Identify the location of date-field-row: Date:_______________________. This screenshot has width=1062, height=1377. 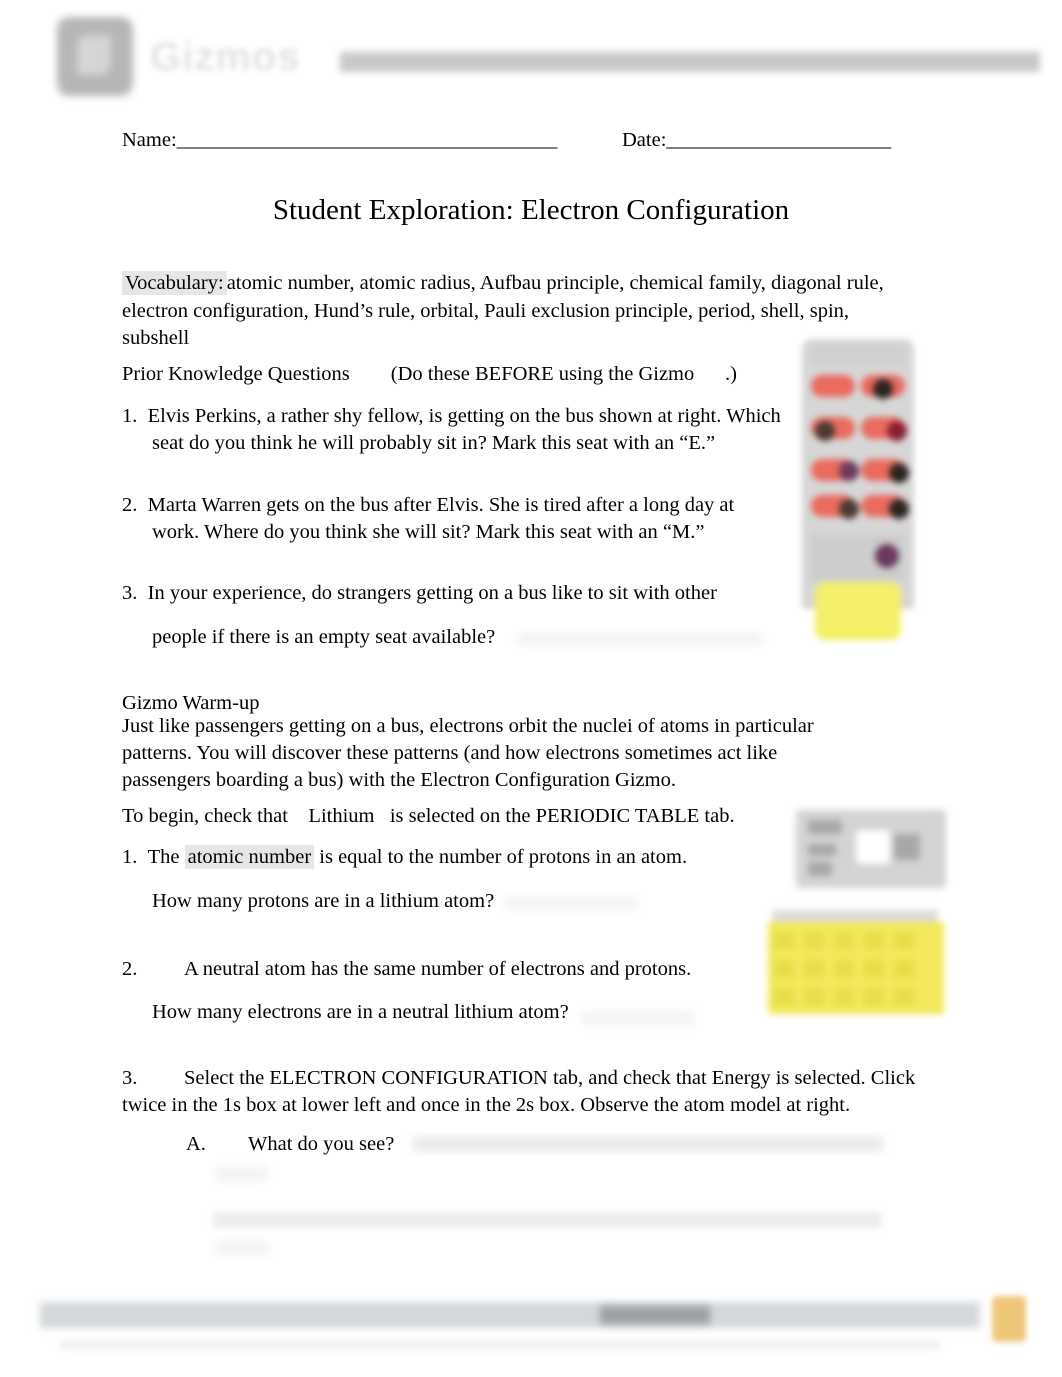
(756, 140).